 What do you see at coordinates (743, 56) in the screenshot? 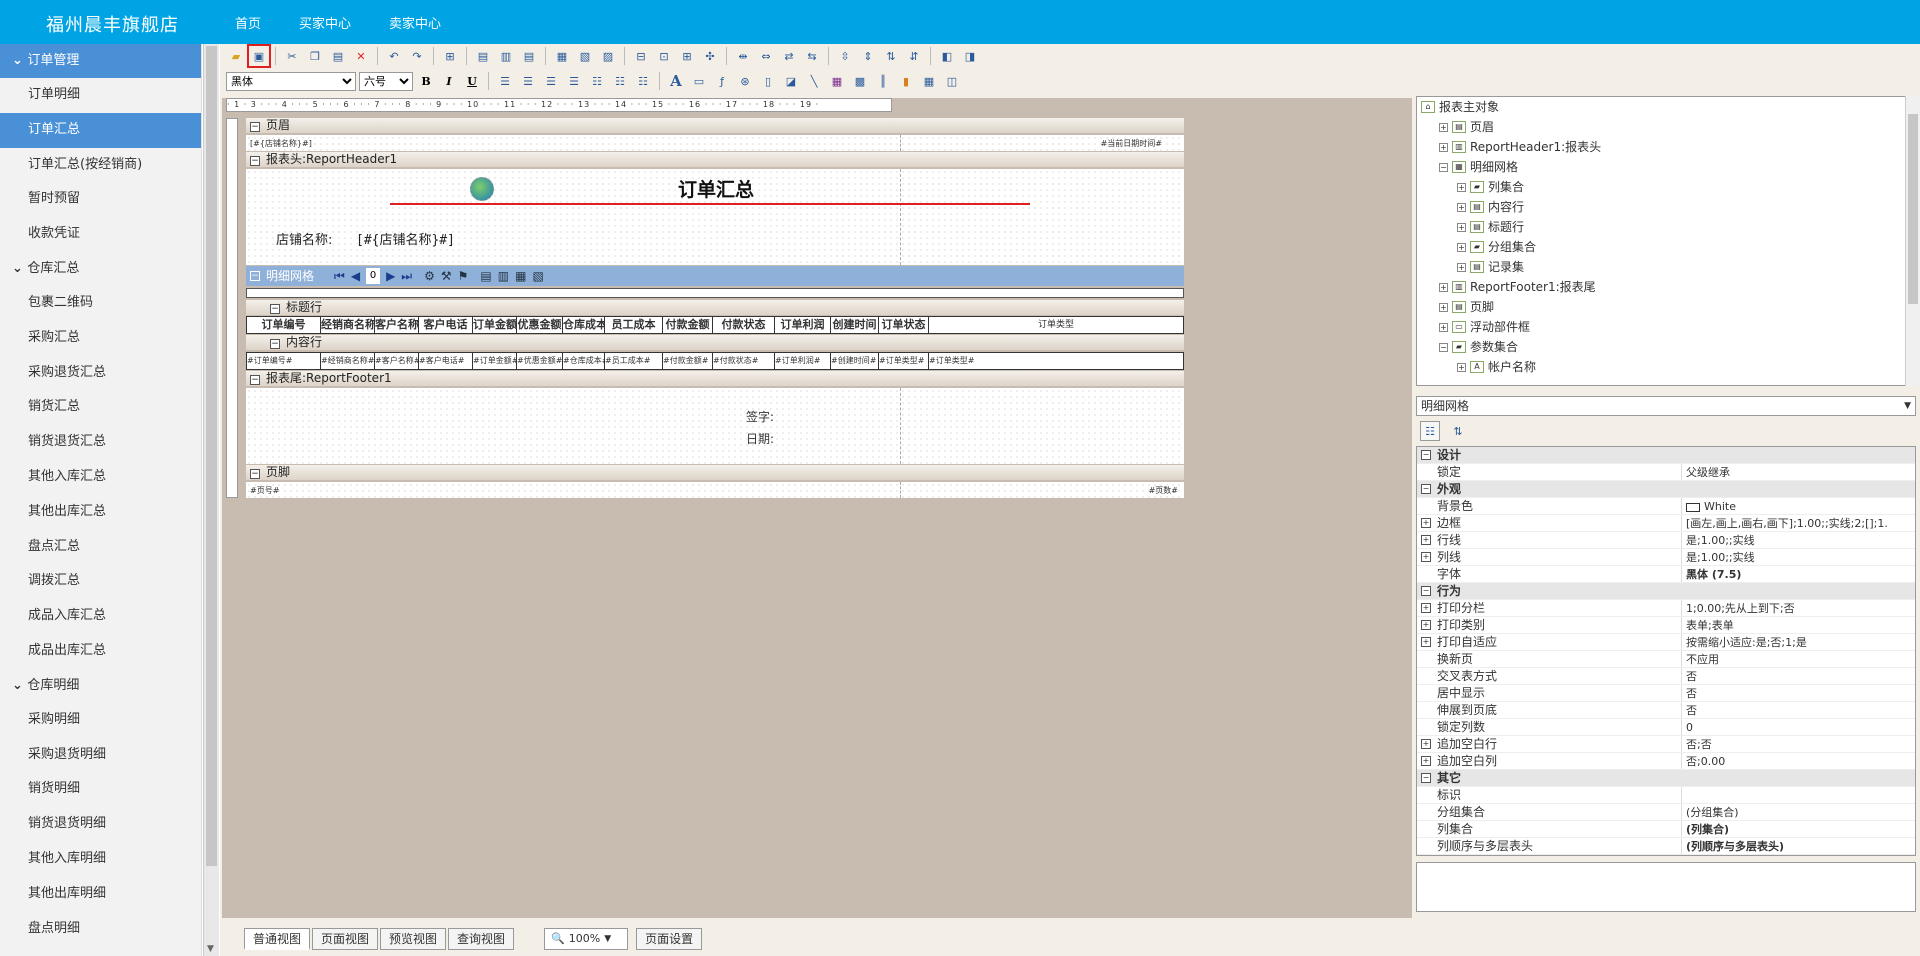
I see `hspace-equal-icon: ⇹` at bounding box center [743, 56].